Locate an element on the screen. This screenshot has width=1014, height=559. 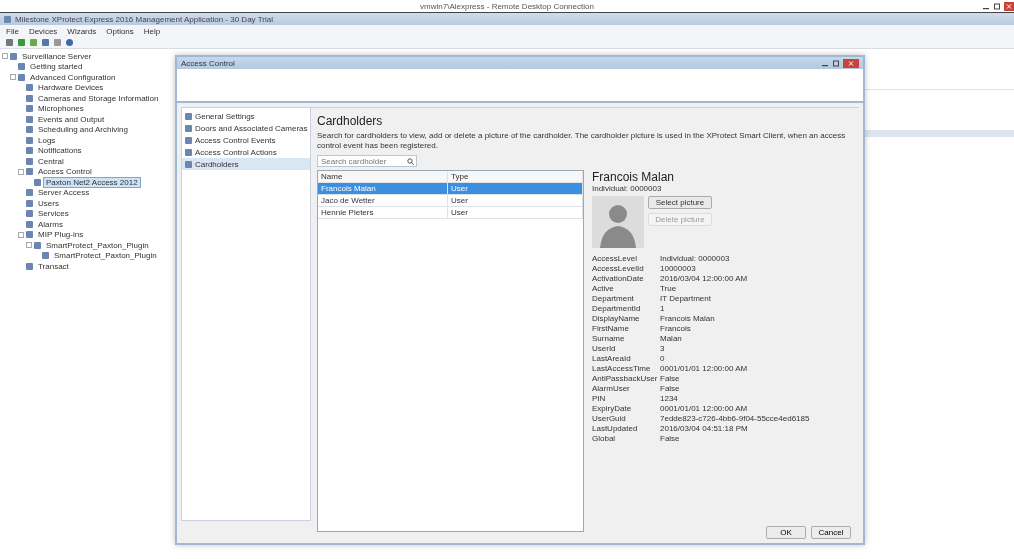
tree-item: Access Control is located at coordinates (65, 172).